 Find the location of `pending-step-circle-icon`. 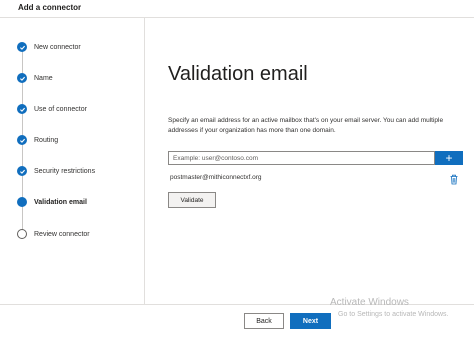

pending-step-circle-icon is located at coordinates (22, 234).